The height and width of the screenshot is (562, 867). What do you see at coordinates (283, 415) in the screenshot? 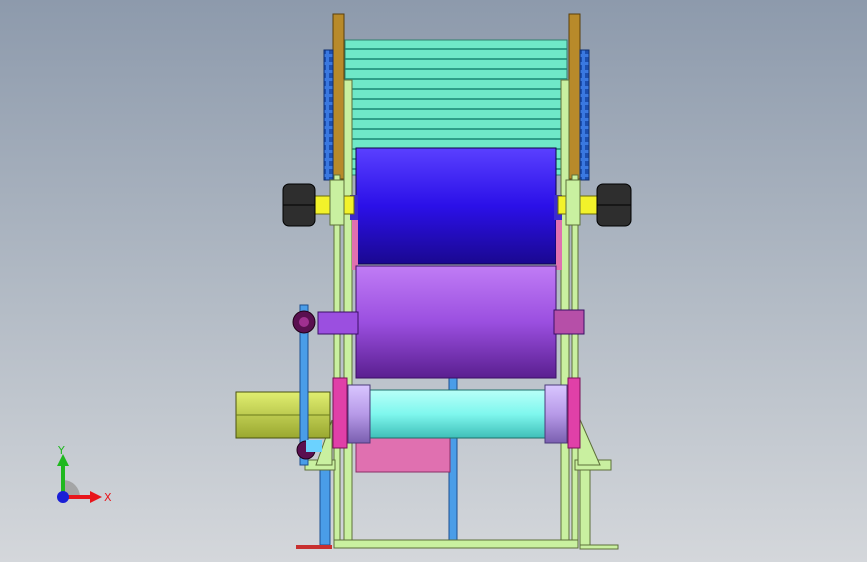
I see `drive-motor` at bounding box center [283, 415].